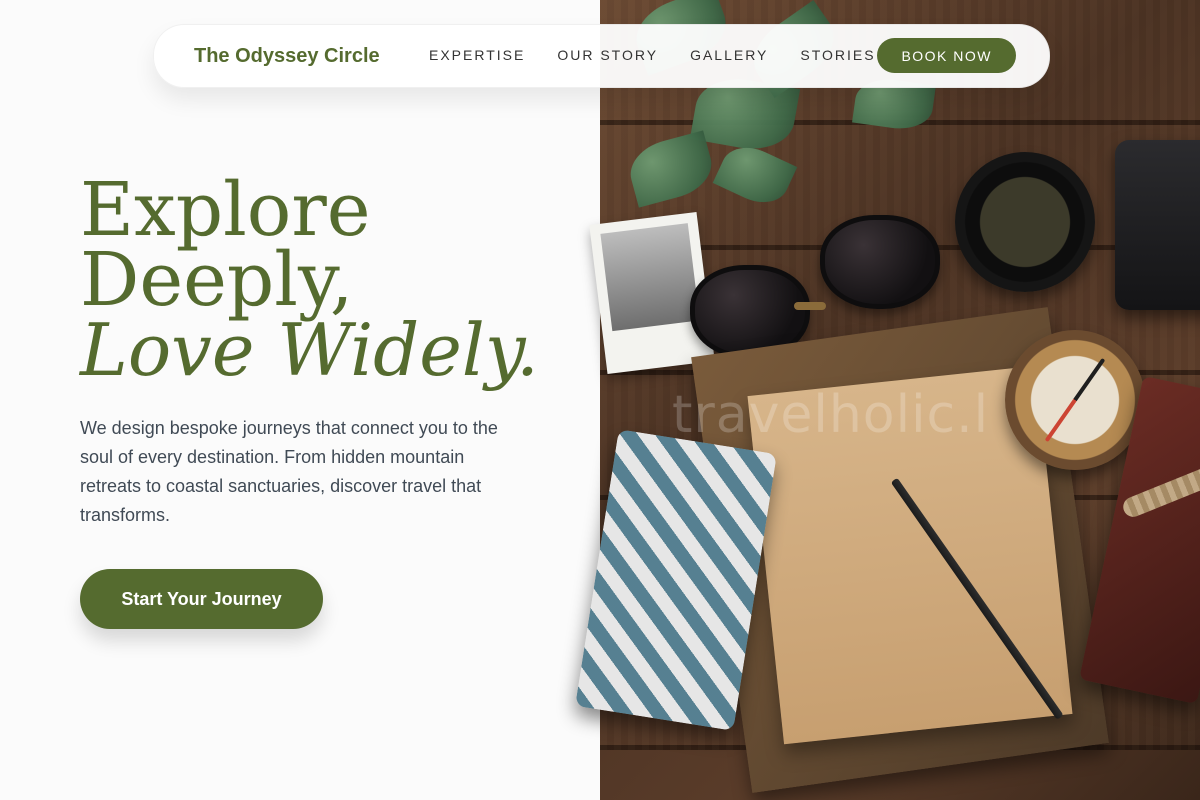  Describe the element at coordinates (201, 599) in the screenshot. I see `start-journey-button: Start Your Journey` at that location.